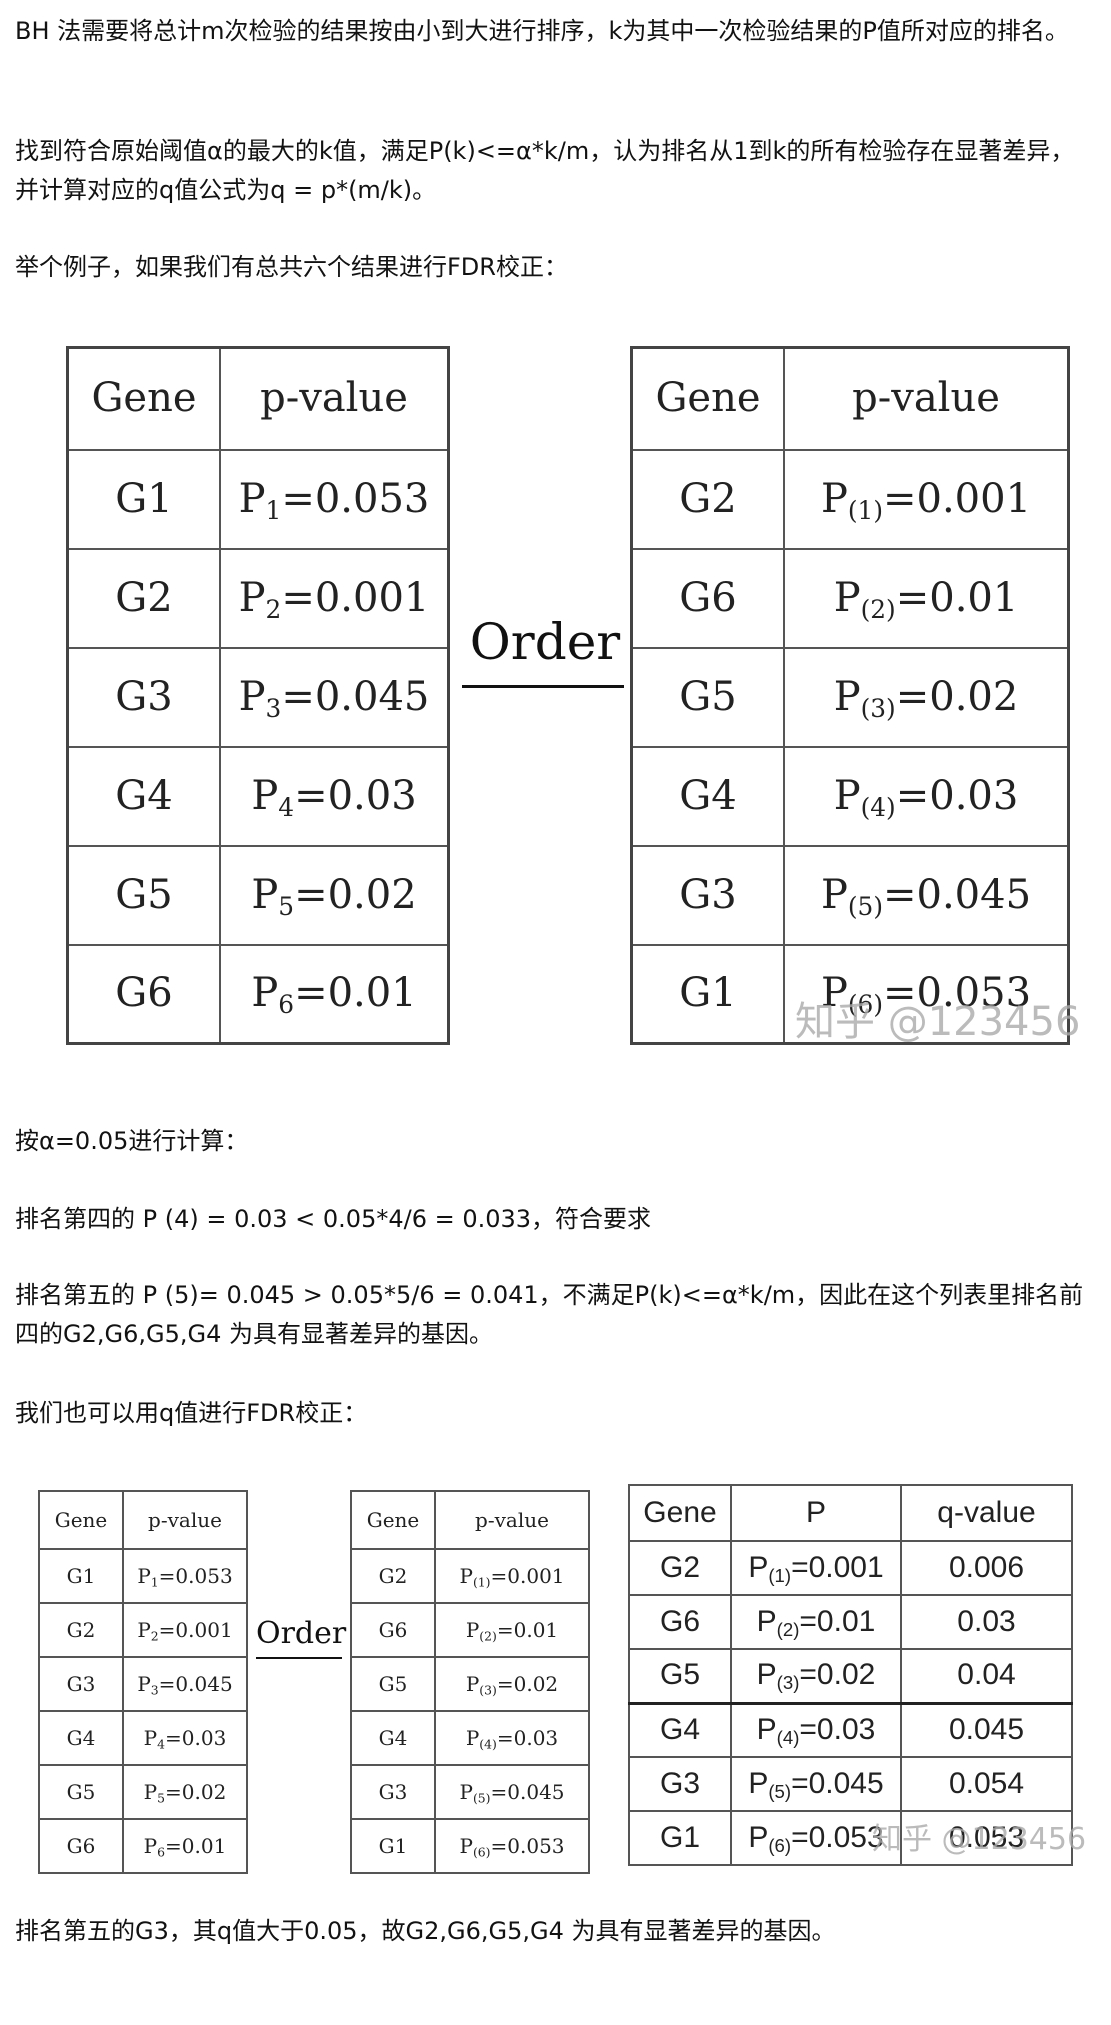  What do you see at coordinates (481, 1798) in the screenshot?
I see `p-subscript: (5)` at bounding box center [481, 1798].